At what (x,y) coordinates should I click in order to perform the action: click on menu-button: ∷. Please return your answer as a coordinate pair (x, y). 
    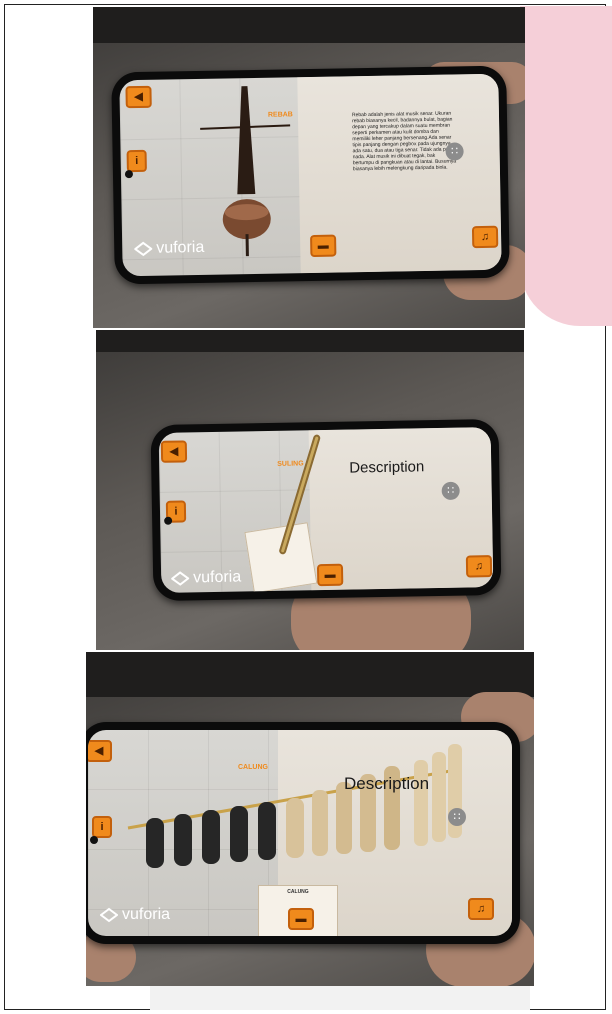
    Looking at the image, I should click on (457, 817).